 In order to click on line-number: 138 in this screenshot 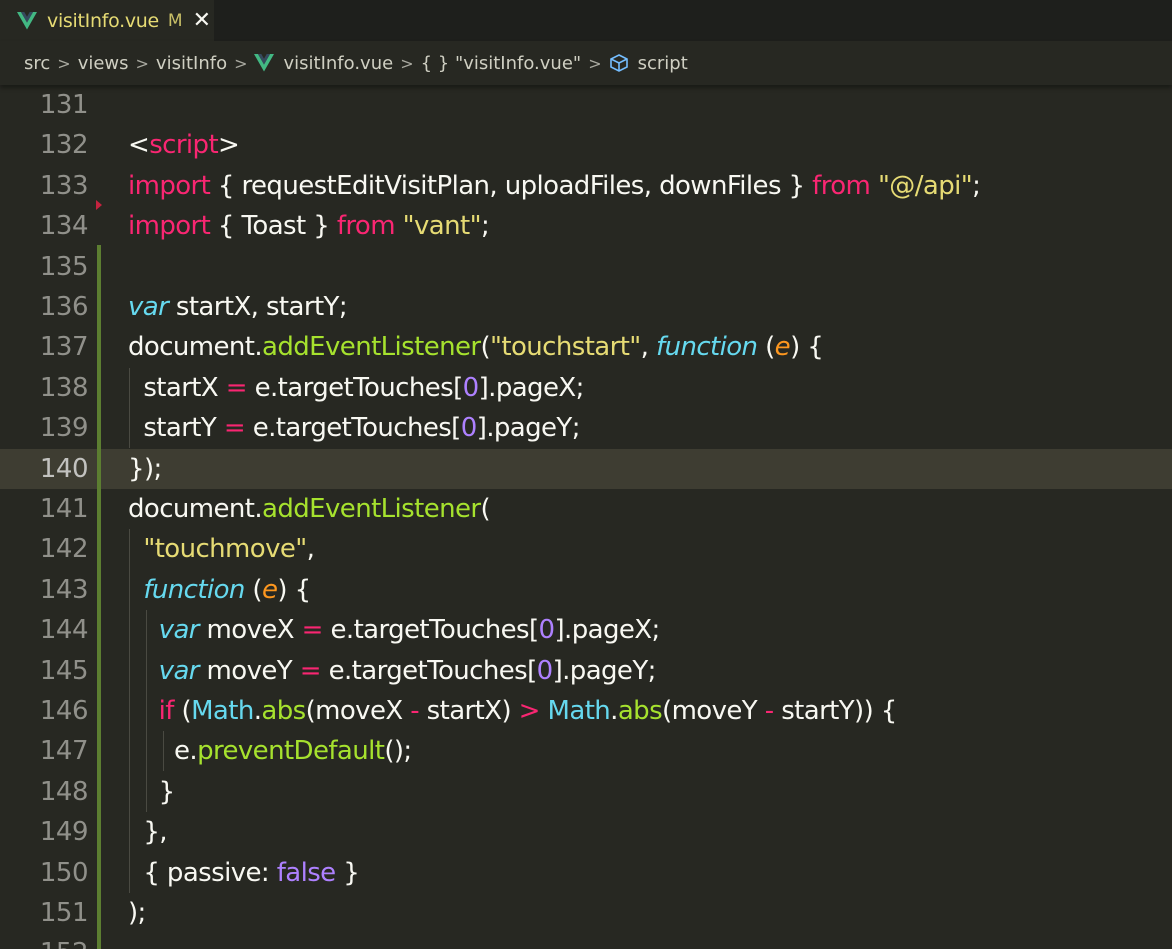, I will do `click(64, 387)`.